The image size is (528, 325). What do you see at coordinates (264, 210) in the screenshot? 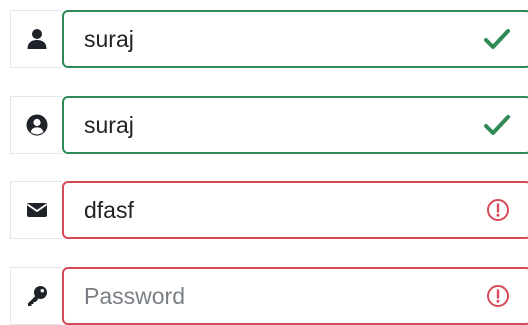
I see `email-input` at bounding box center [264, 210].